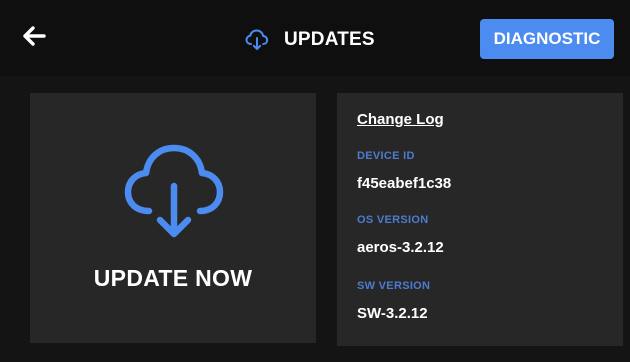 The height and width of the screenshot is (362, 630). I want to click on sw-version-label: SW VERSION, so click(394, 286).